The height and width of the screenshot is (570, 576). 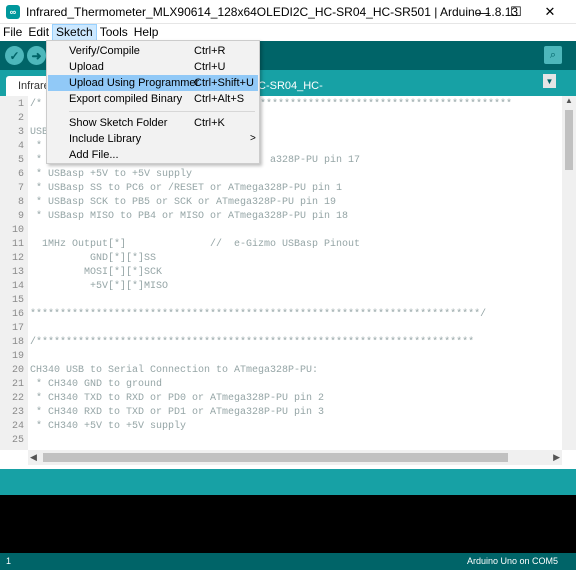 What do you see at coordinates (569, 102) in the screenshot?
I see `scroll-up-icon: ▲` at bounding box center [569, 102].